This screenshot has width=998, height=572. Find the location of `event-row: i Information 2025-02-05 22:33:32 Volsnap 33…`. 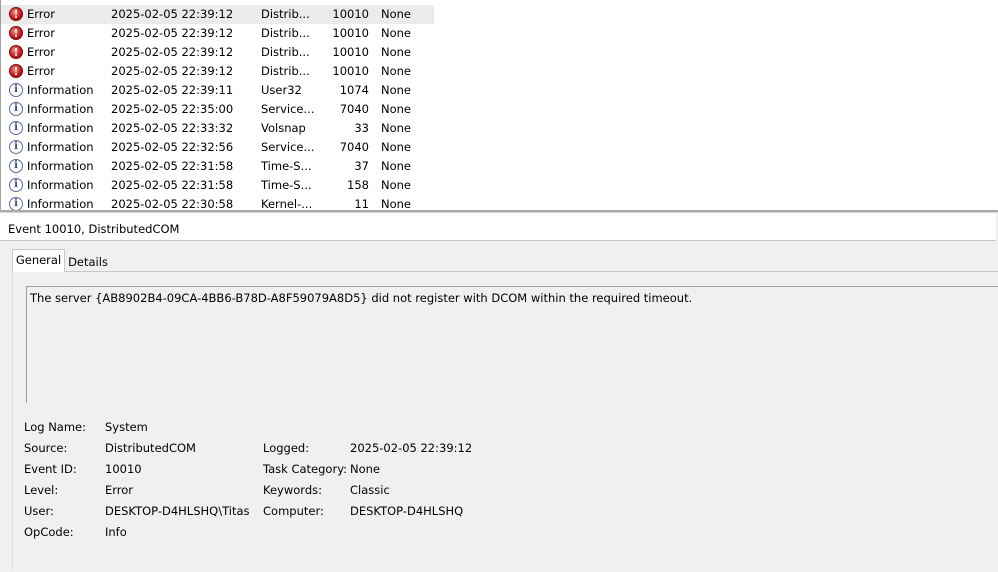

event-row: i Information 2025-02-05 22:33:32 Volsnap 33… is located at coordinates (217, 128).